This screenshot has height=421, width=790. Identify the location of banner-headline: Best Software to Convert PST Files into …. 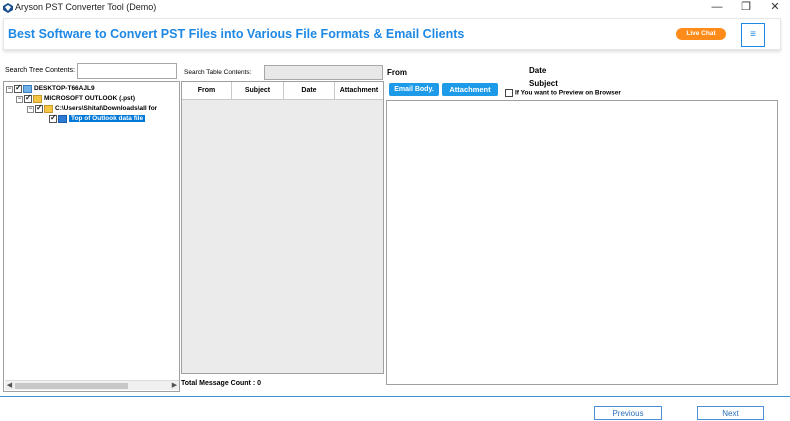
(236, 34).